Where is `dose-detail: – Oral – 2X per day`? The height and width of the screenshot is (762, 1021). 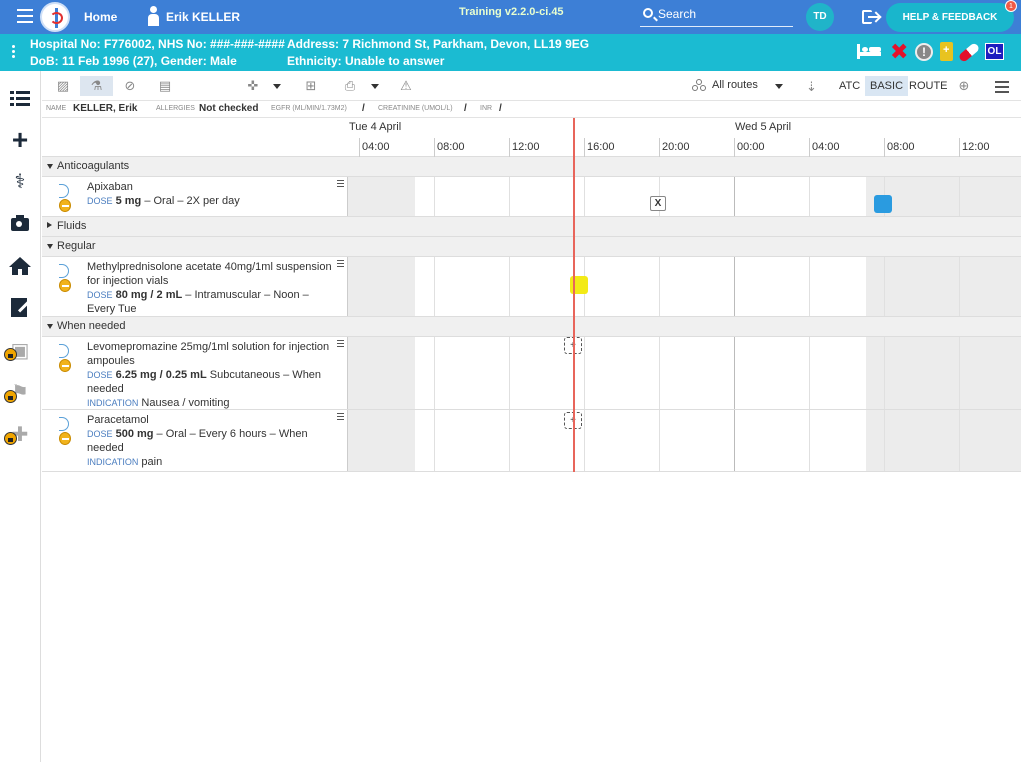 dose-detail: – Oral – 2X per day is located at coordinates (190, 201).